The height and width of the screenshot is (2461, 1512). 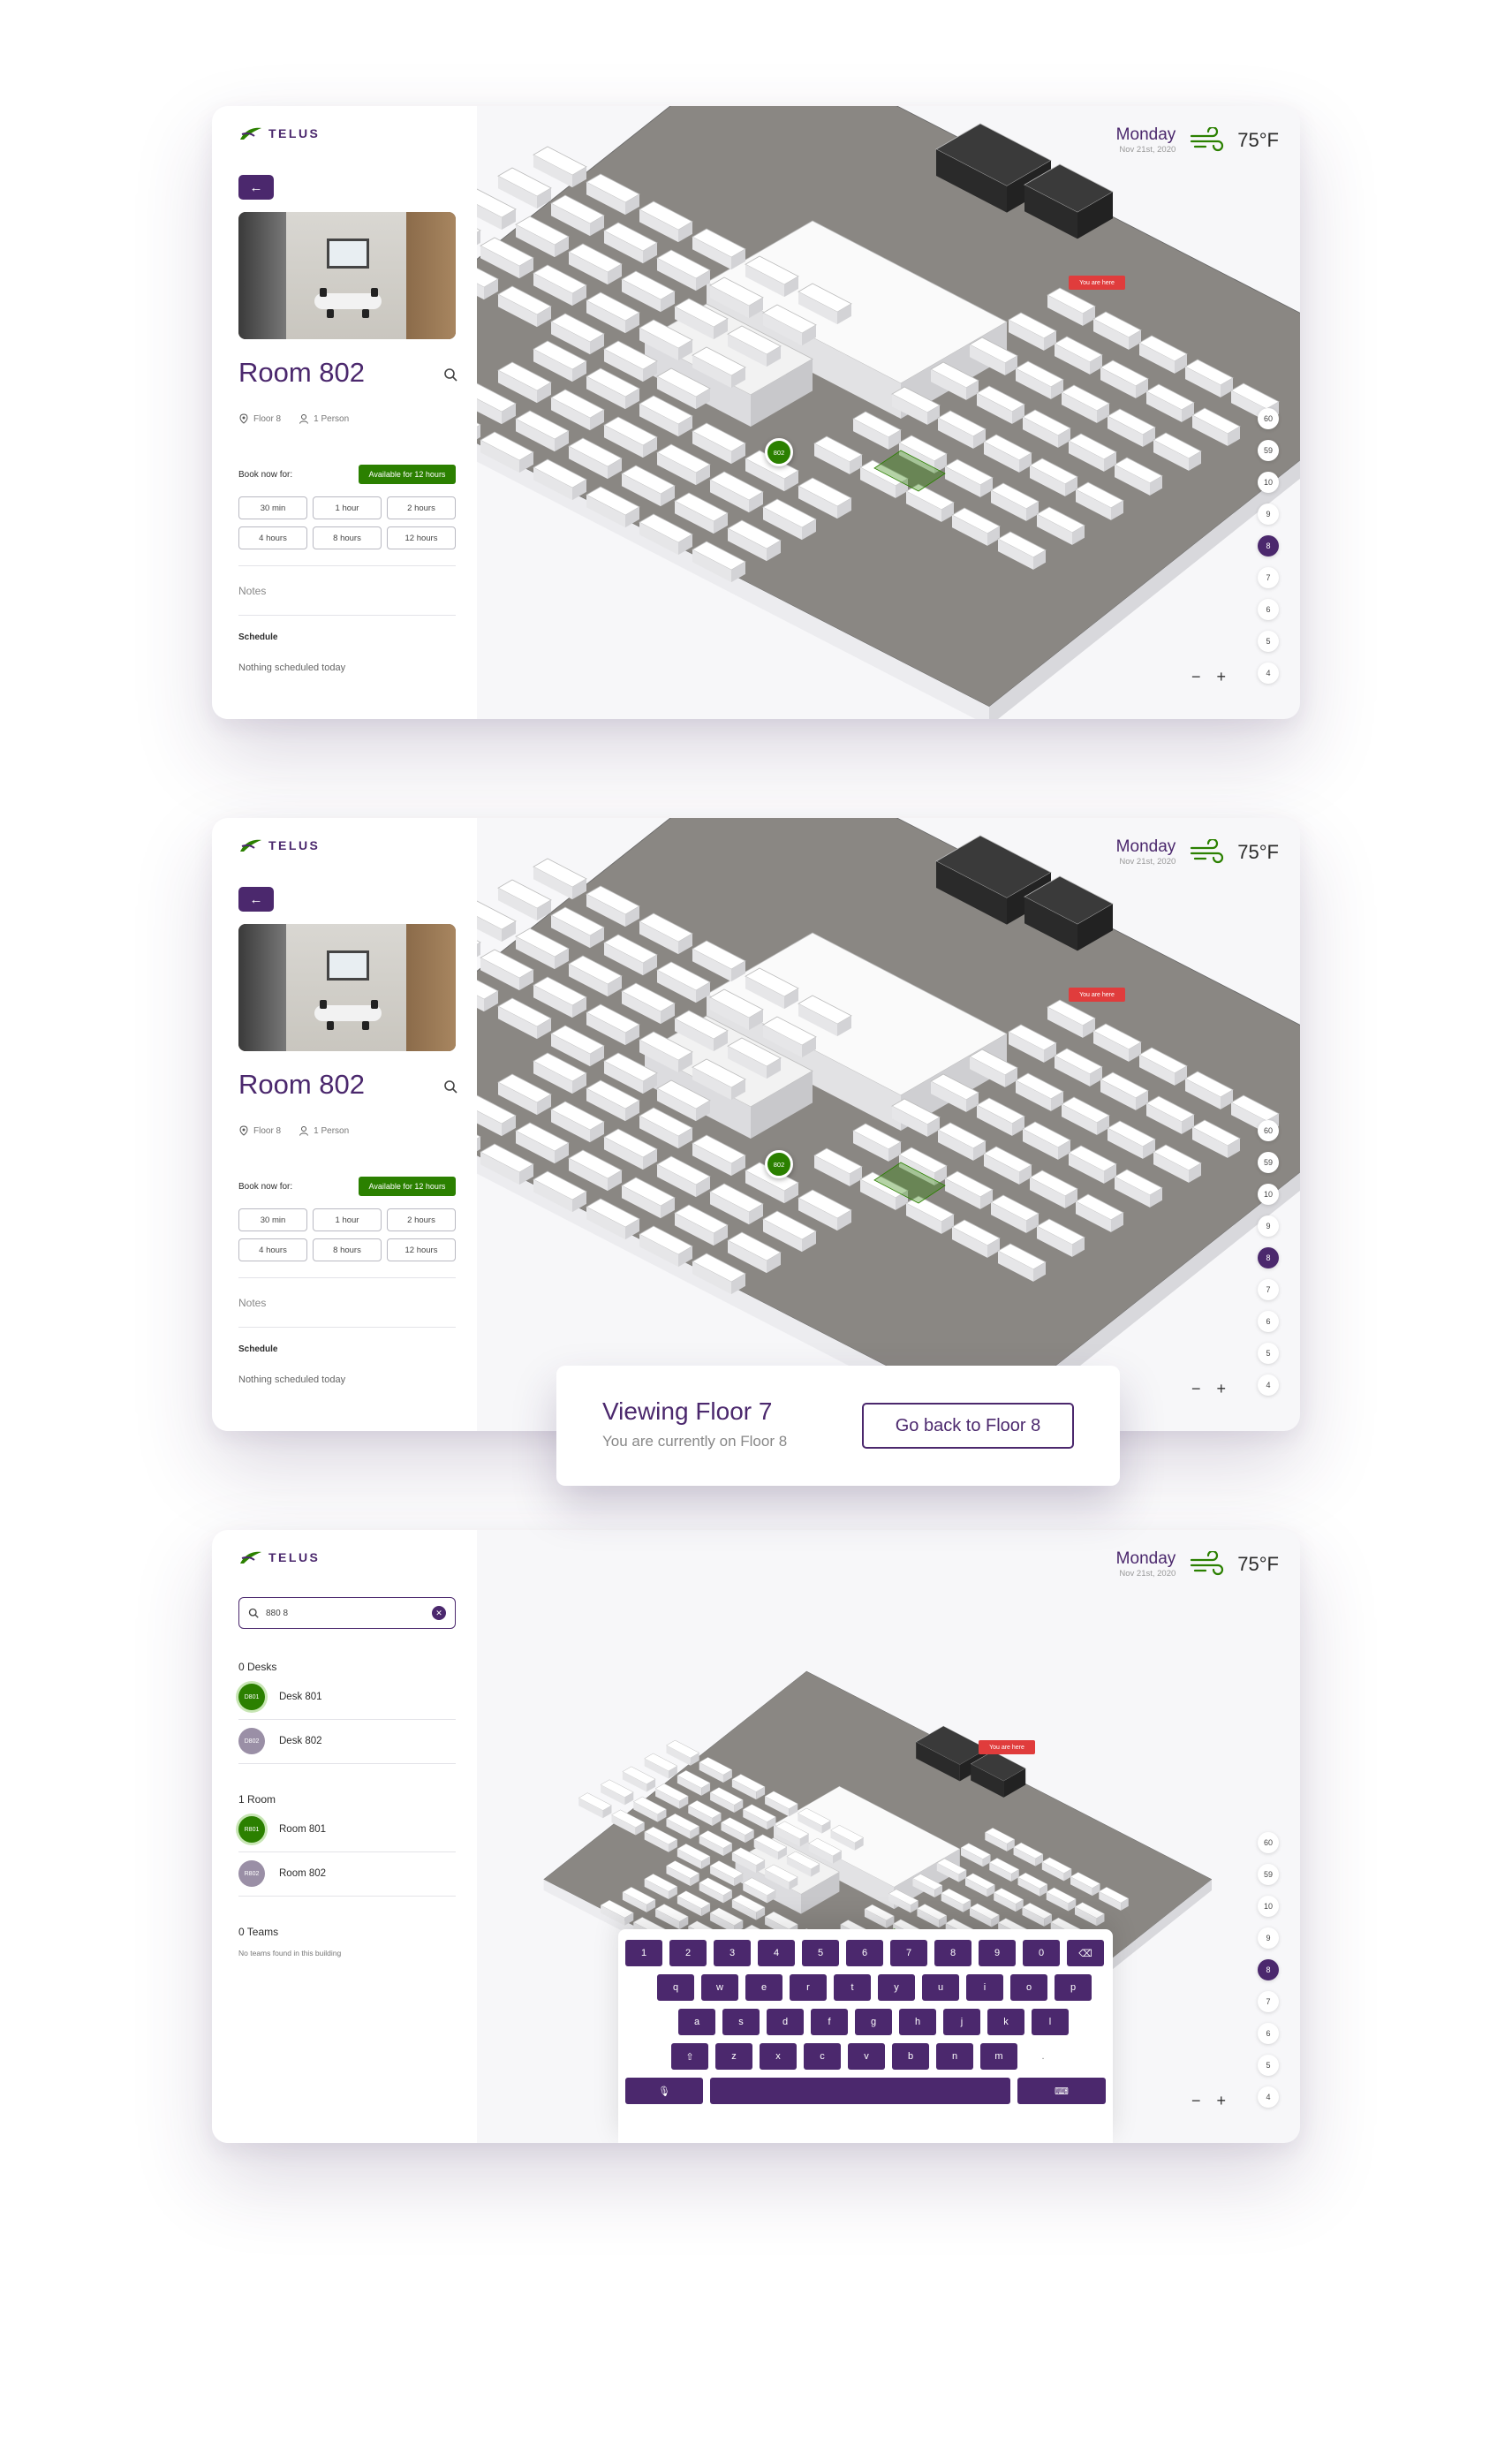 I want to click on key-z: z, so click(x=733, y=2056).